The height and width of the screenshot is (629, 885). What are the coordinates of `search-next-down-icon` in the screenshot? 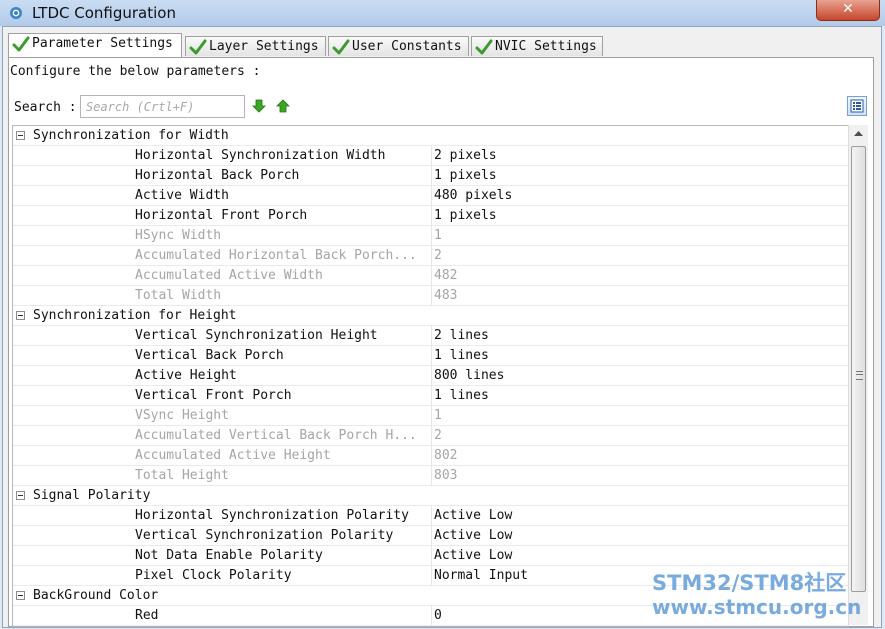 It's located at (259, 106).